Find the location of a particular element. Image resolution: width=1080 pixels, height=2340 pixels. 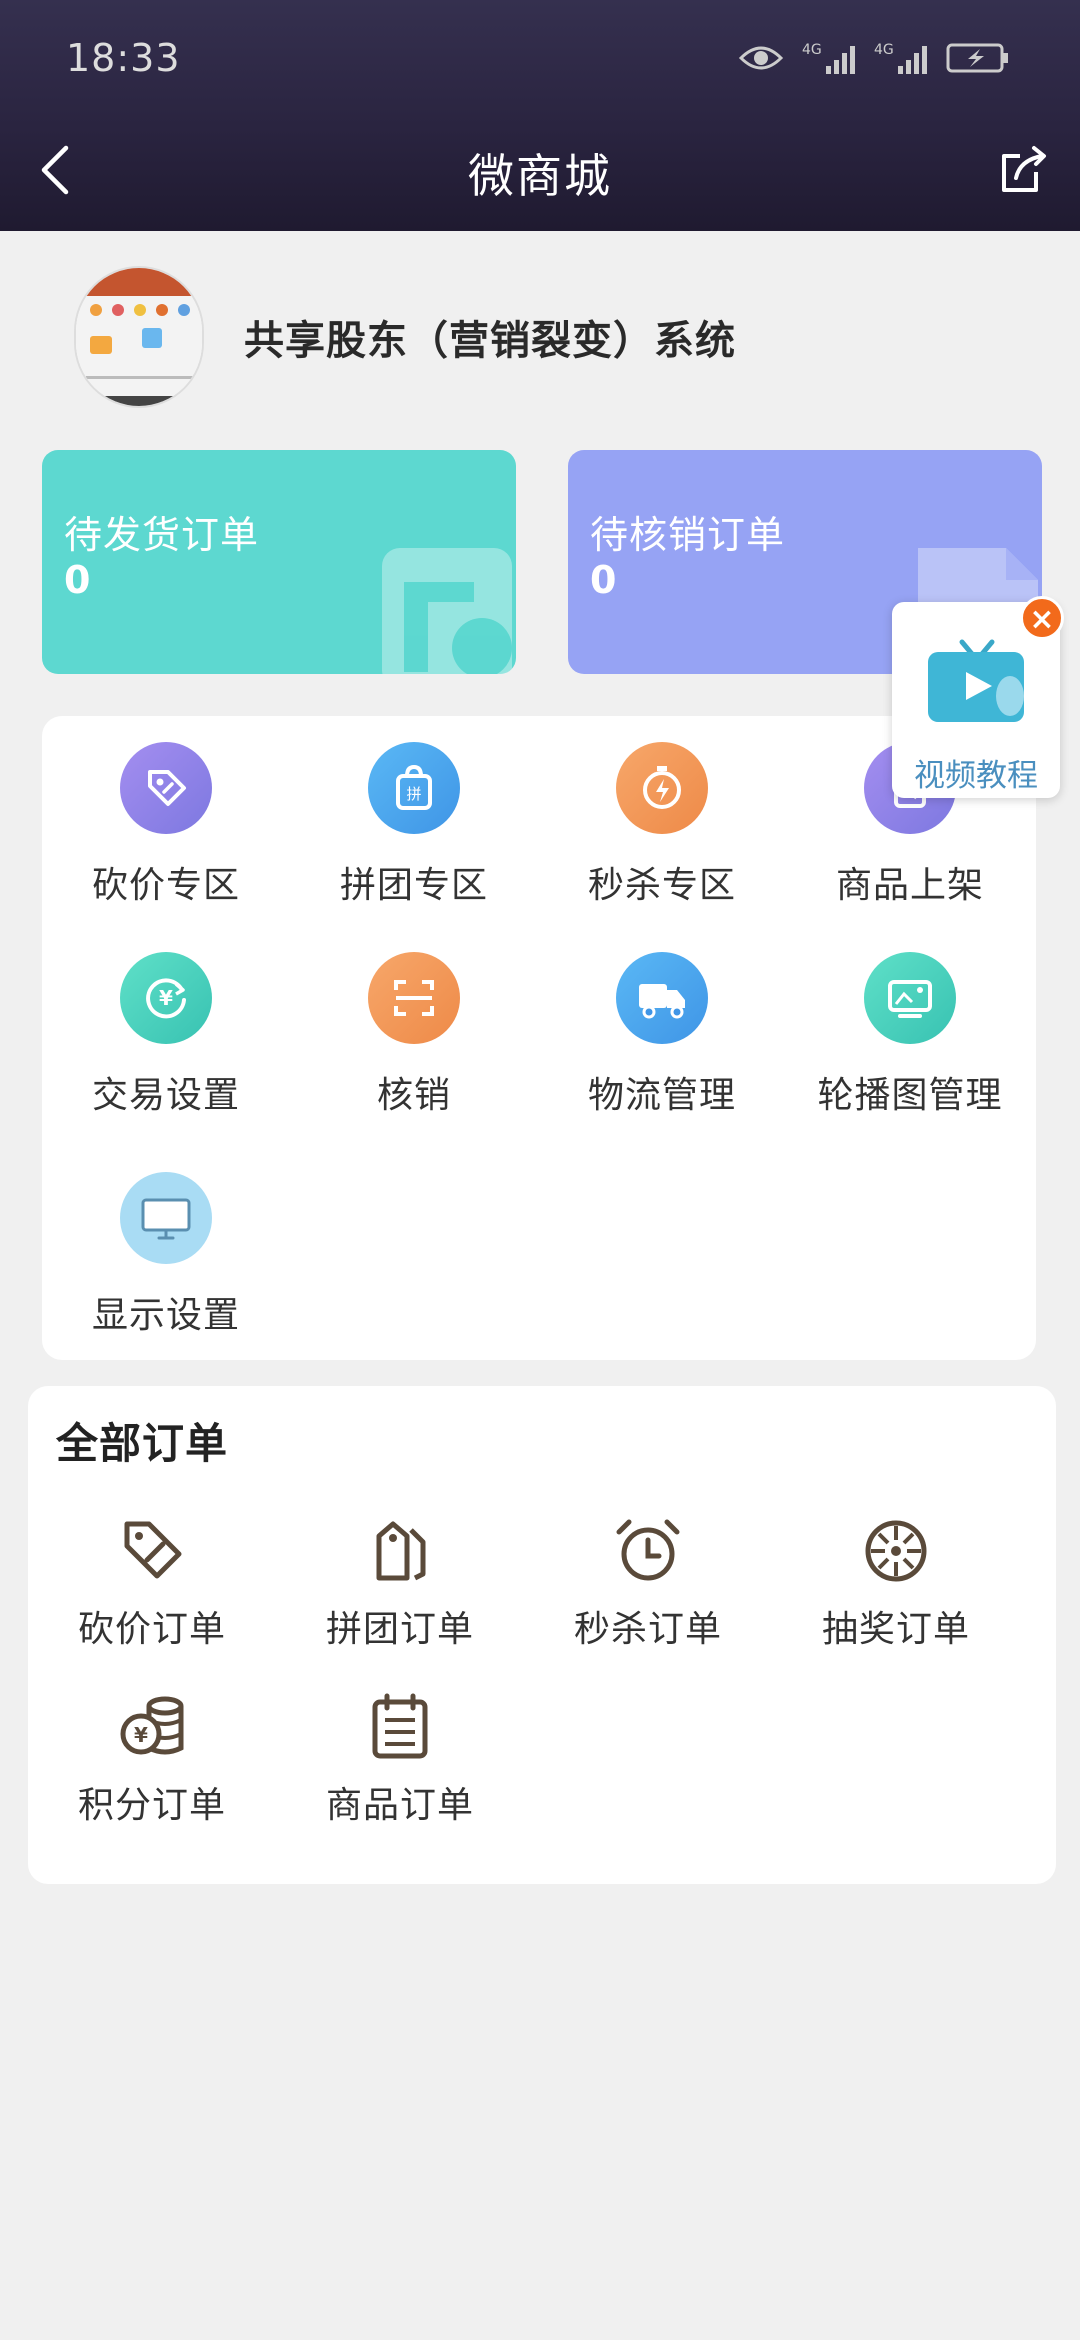

group-buy-orders: 拼团订单 is located at coordinates (400, 1584).